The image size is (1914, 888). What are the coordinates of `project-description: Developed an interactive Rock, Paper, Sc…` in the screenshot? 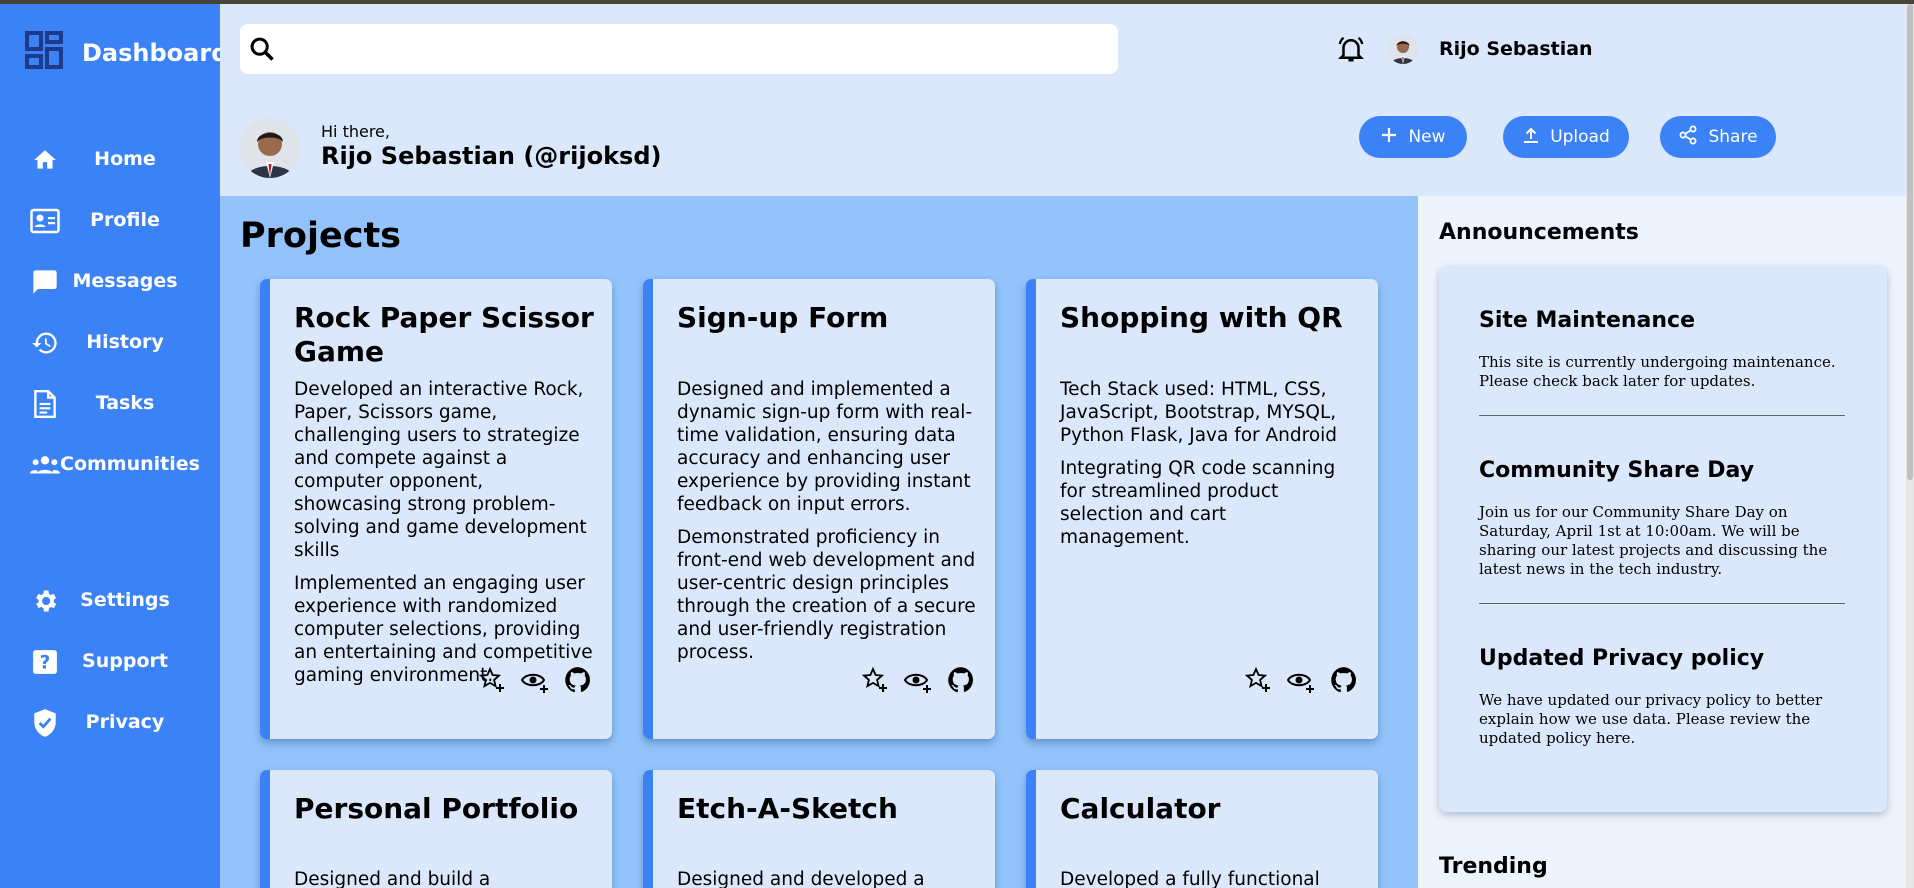 It's located at (444, 537).